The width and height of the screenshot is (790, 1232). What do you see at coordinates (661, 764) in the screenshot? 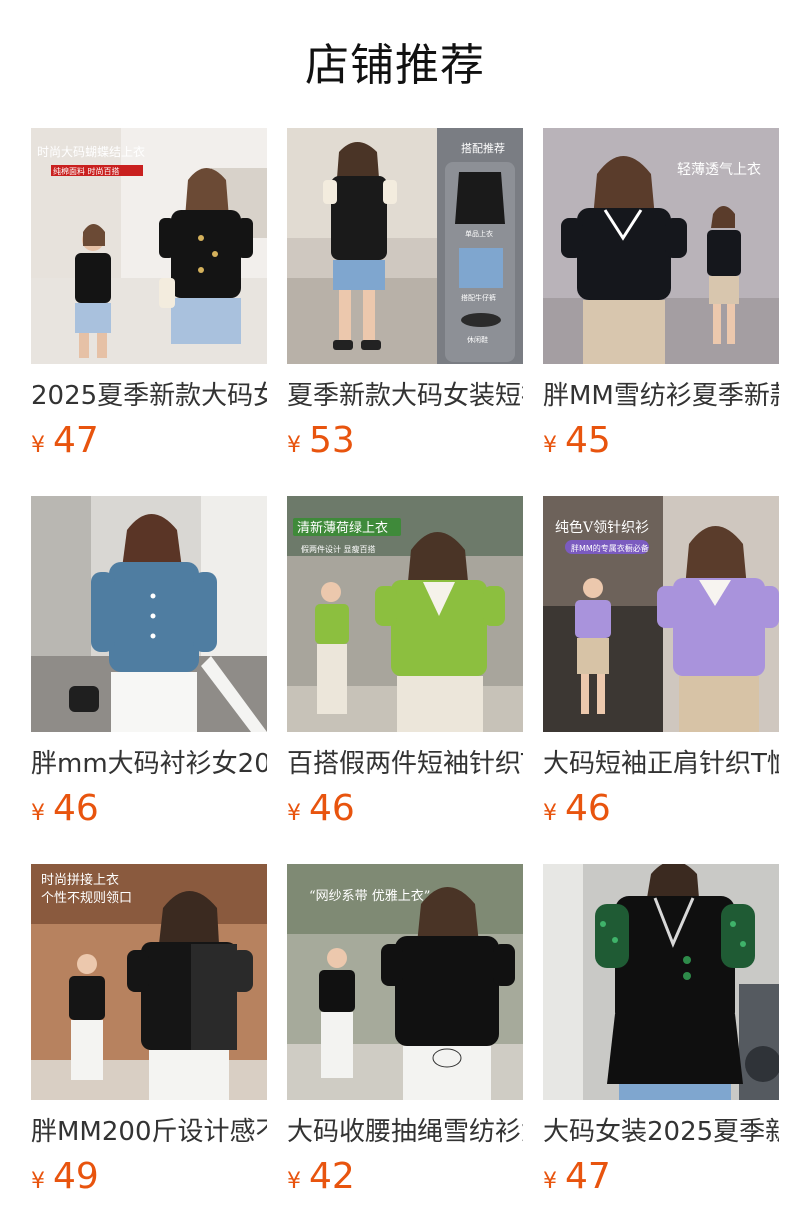
I see `product-name: 大码短袖正肩针织T恤` at bounding box center [661, 764].